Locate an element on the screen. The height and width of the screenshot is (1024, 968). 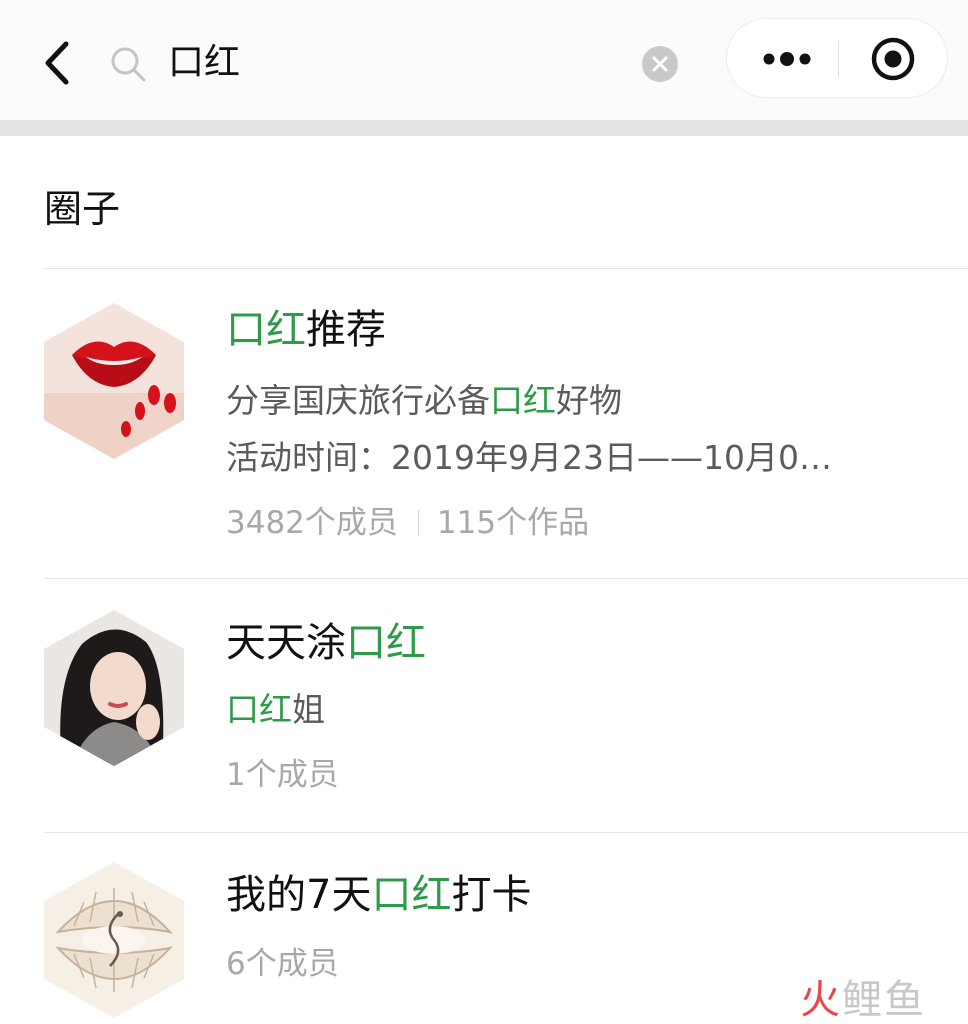
avatar-portrait is located at coordinates (114, 688).